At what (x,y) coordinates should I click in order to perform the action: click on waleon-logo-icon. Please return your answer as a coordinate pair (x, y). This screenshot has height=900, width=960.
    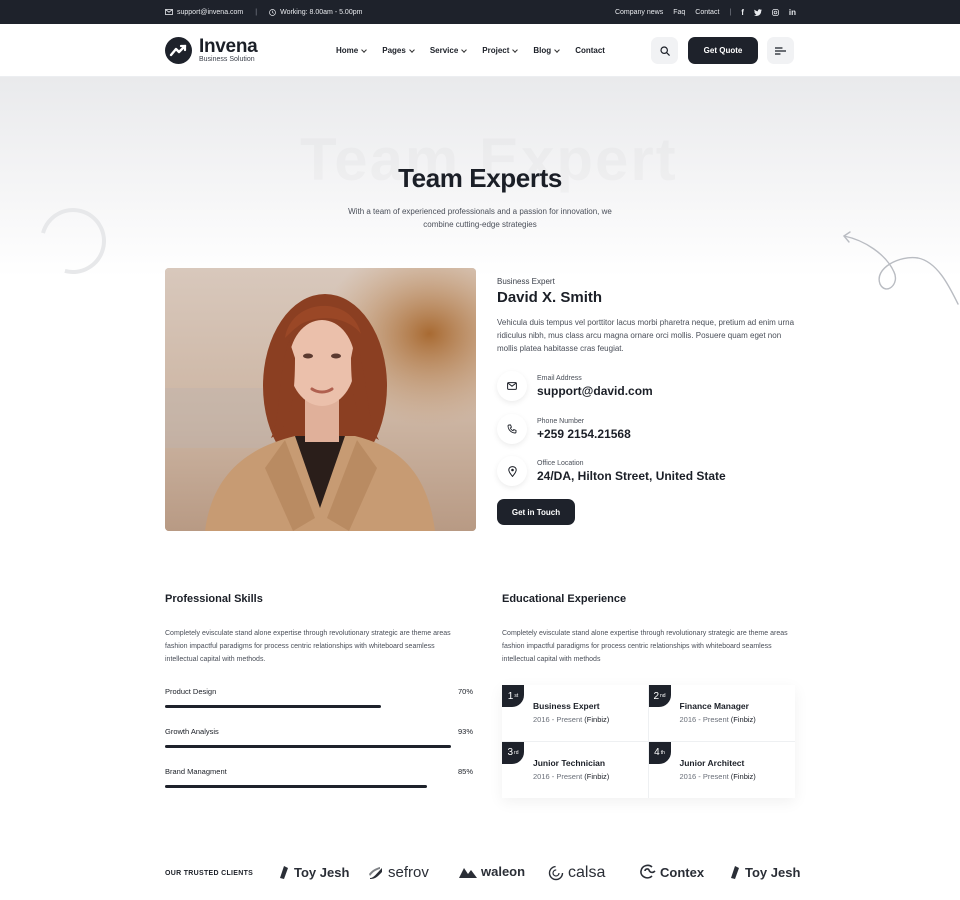
    Looking at the image, I should click on (468, 872).